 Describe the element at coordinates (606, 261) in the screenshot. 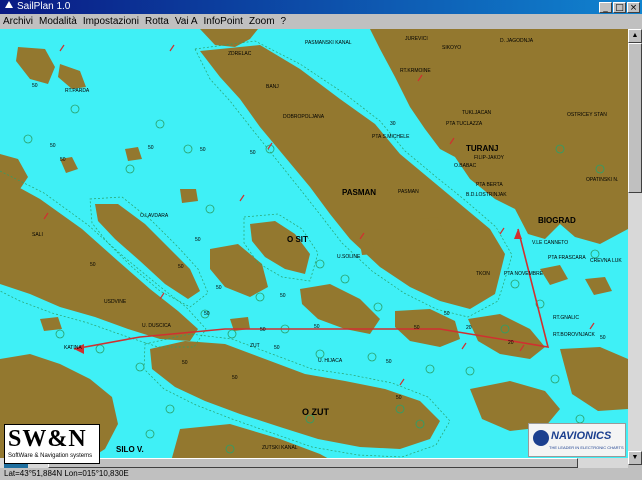

I see `place-label: CREVNA LUK` at that location.